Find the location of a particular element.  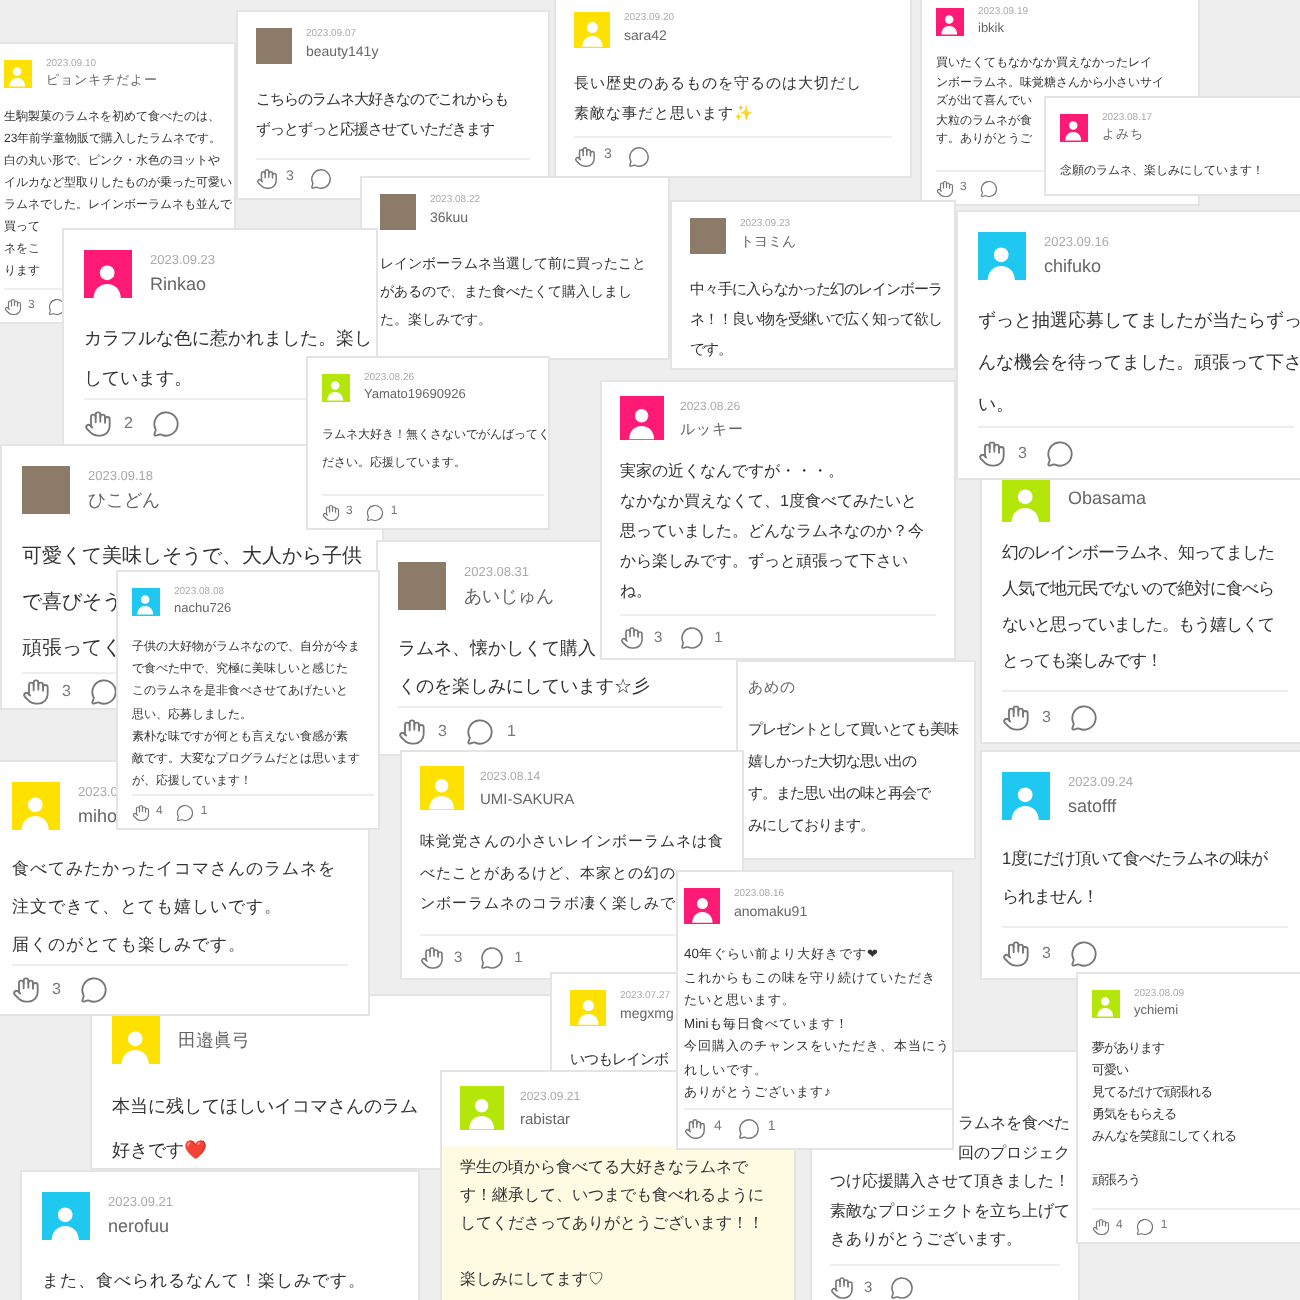

comment-text-line: す！継承して、いつまでも食べれるように is located at coordinates (612, 1196).